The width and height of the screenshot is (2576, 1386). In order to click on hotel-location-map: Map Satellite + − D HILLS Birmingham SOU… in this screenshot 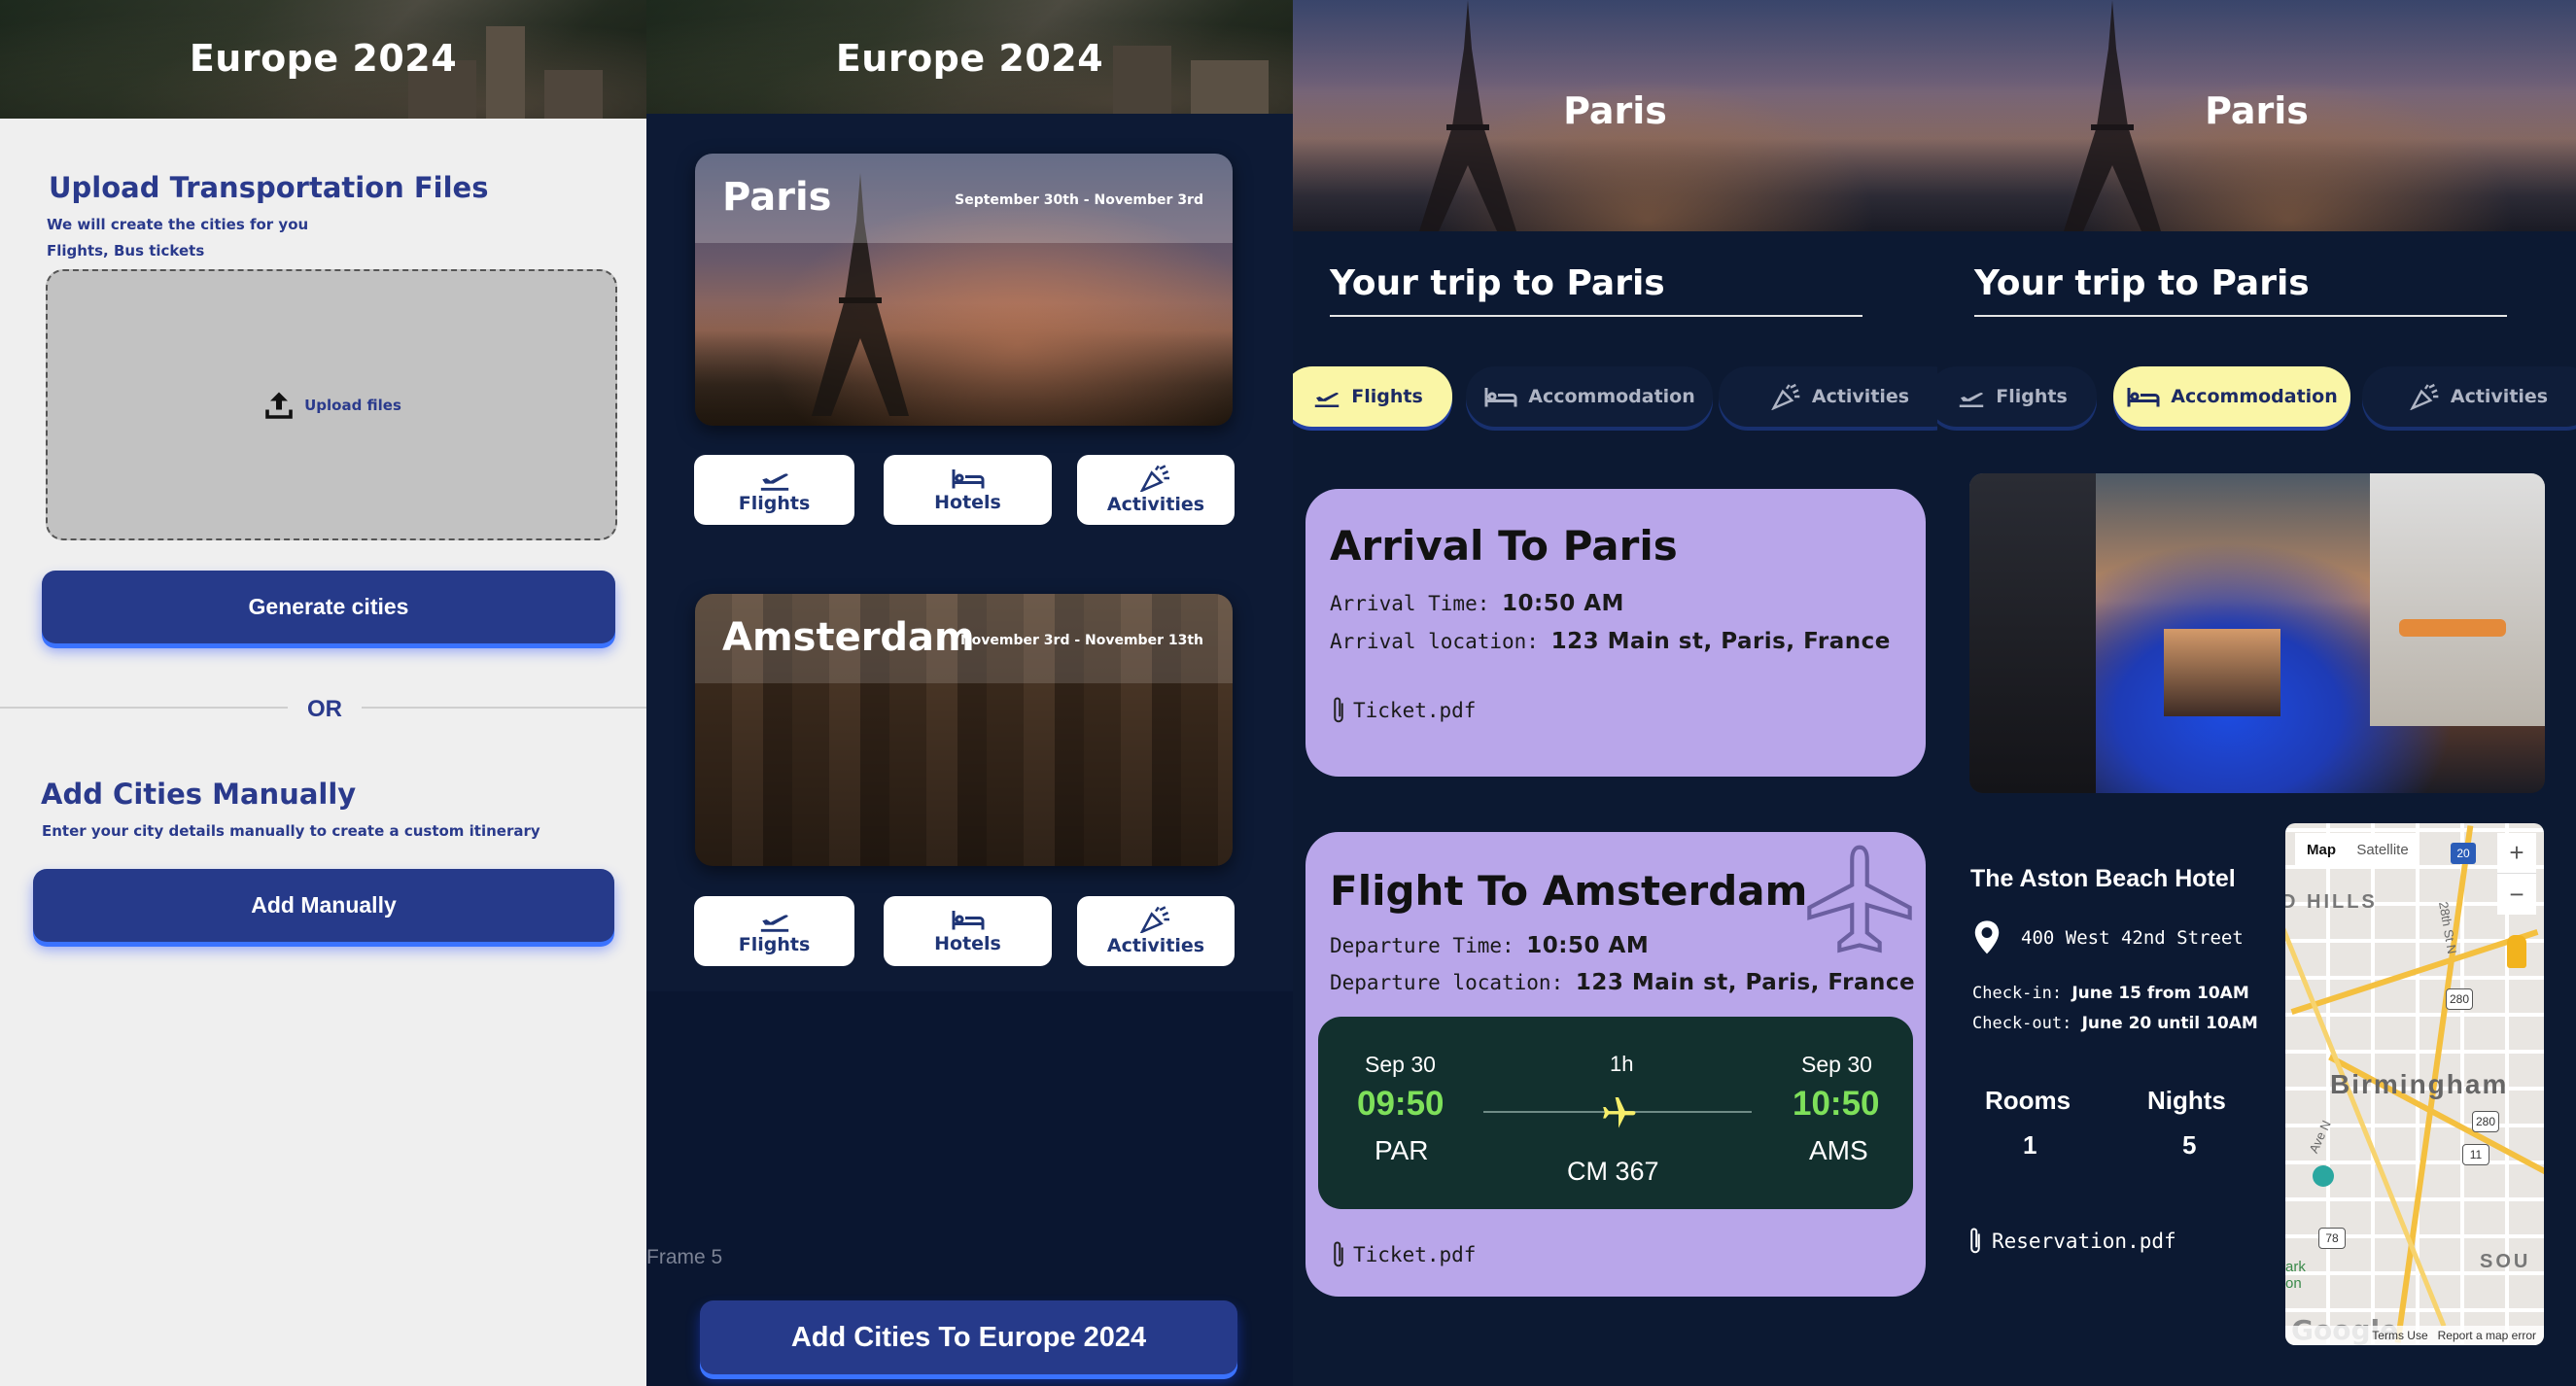, I will do `click(2414, 1084)`.